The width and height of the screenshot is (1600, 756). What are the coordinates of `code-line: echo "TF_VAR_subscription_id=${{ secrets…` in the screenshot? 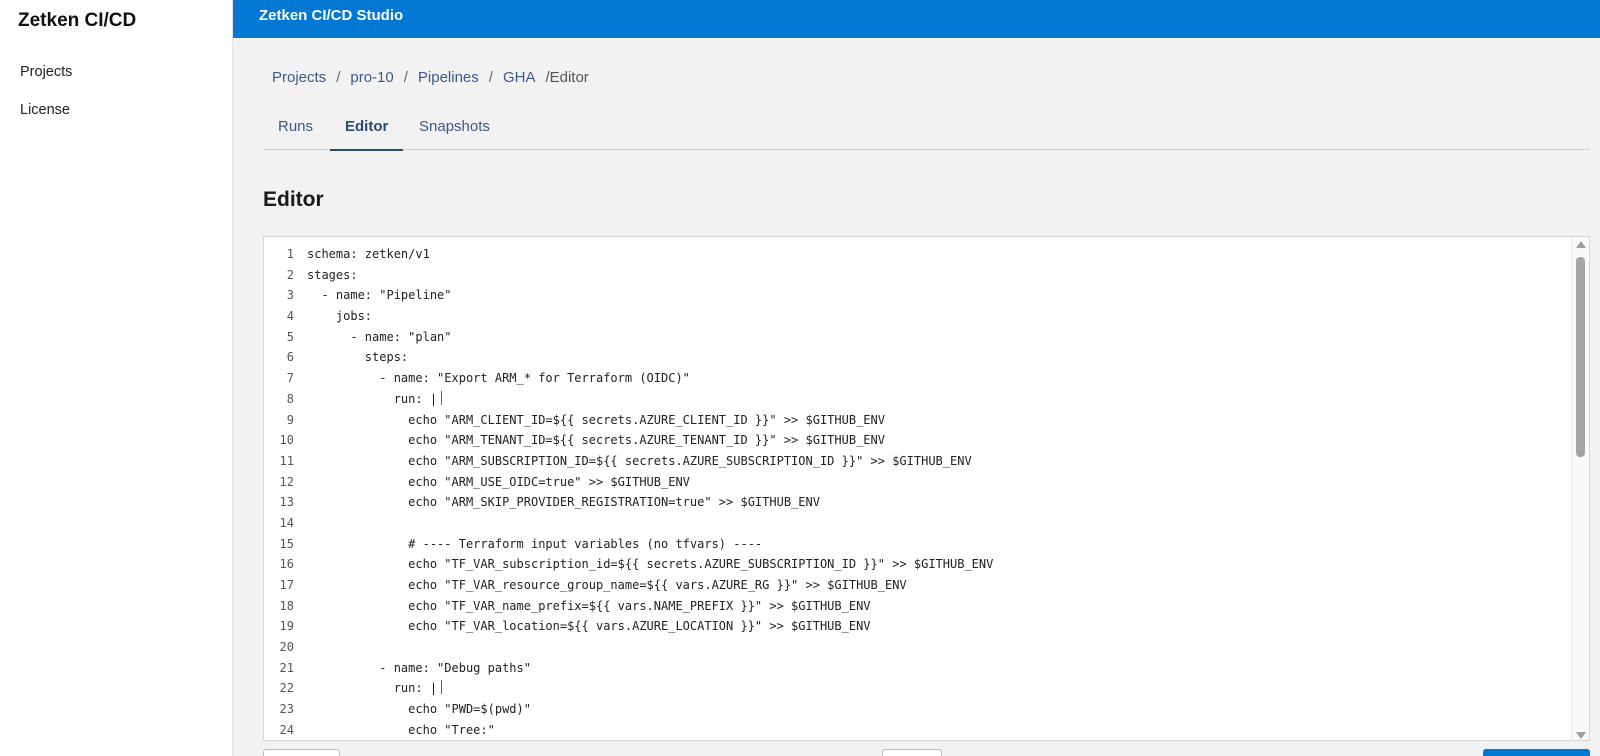 It's located at (933, 564).